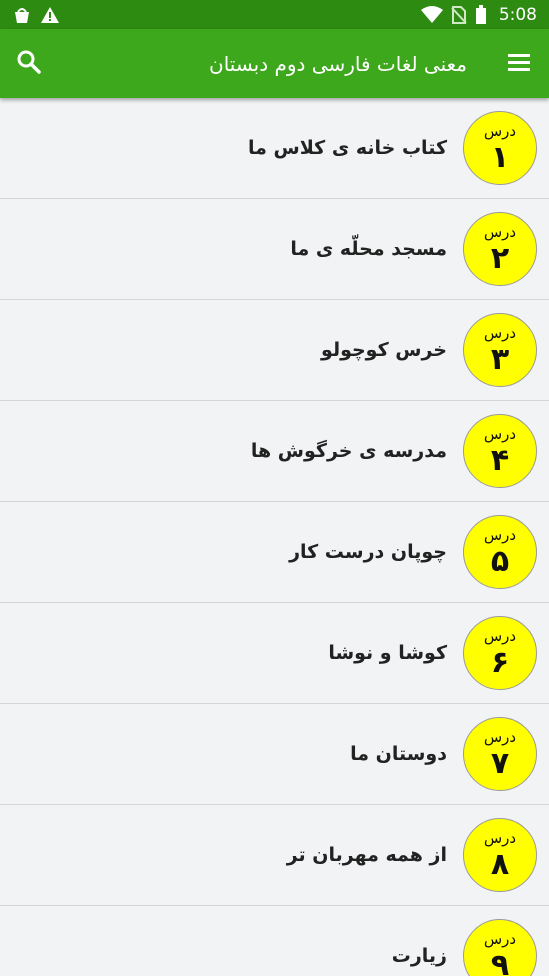 The width and height of the screenshot is (549, 976). Describe the element at coordinates (481, 14) in the screenshot. I see `battery-icon` at that location.